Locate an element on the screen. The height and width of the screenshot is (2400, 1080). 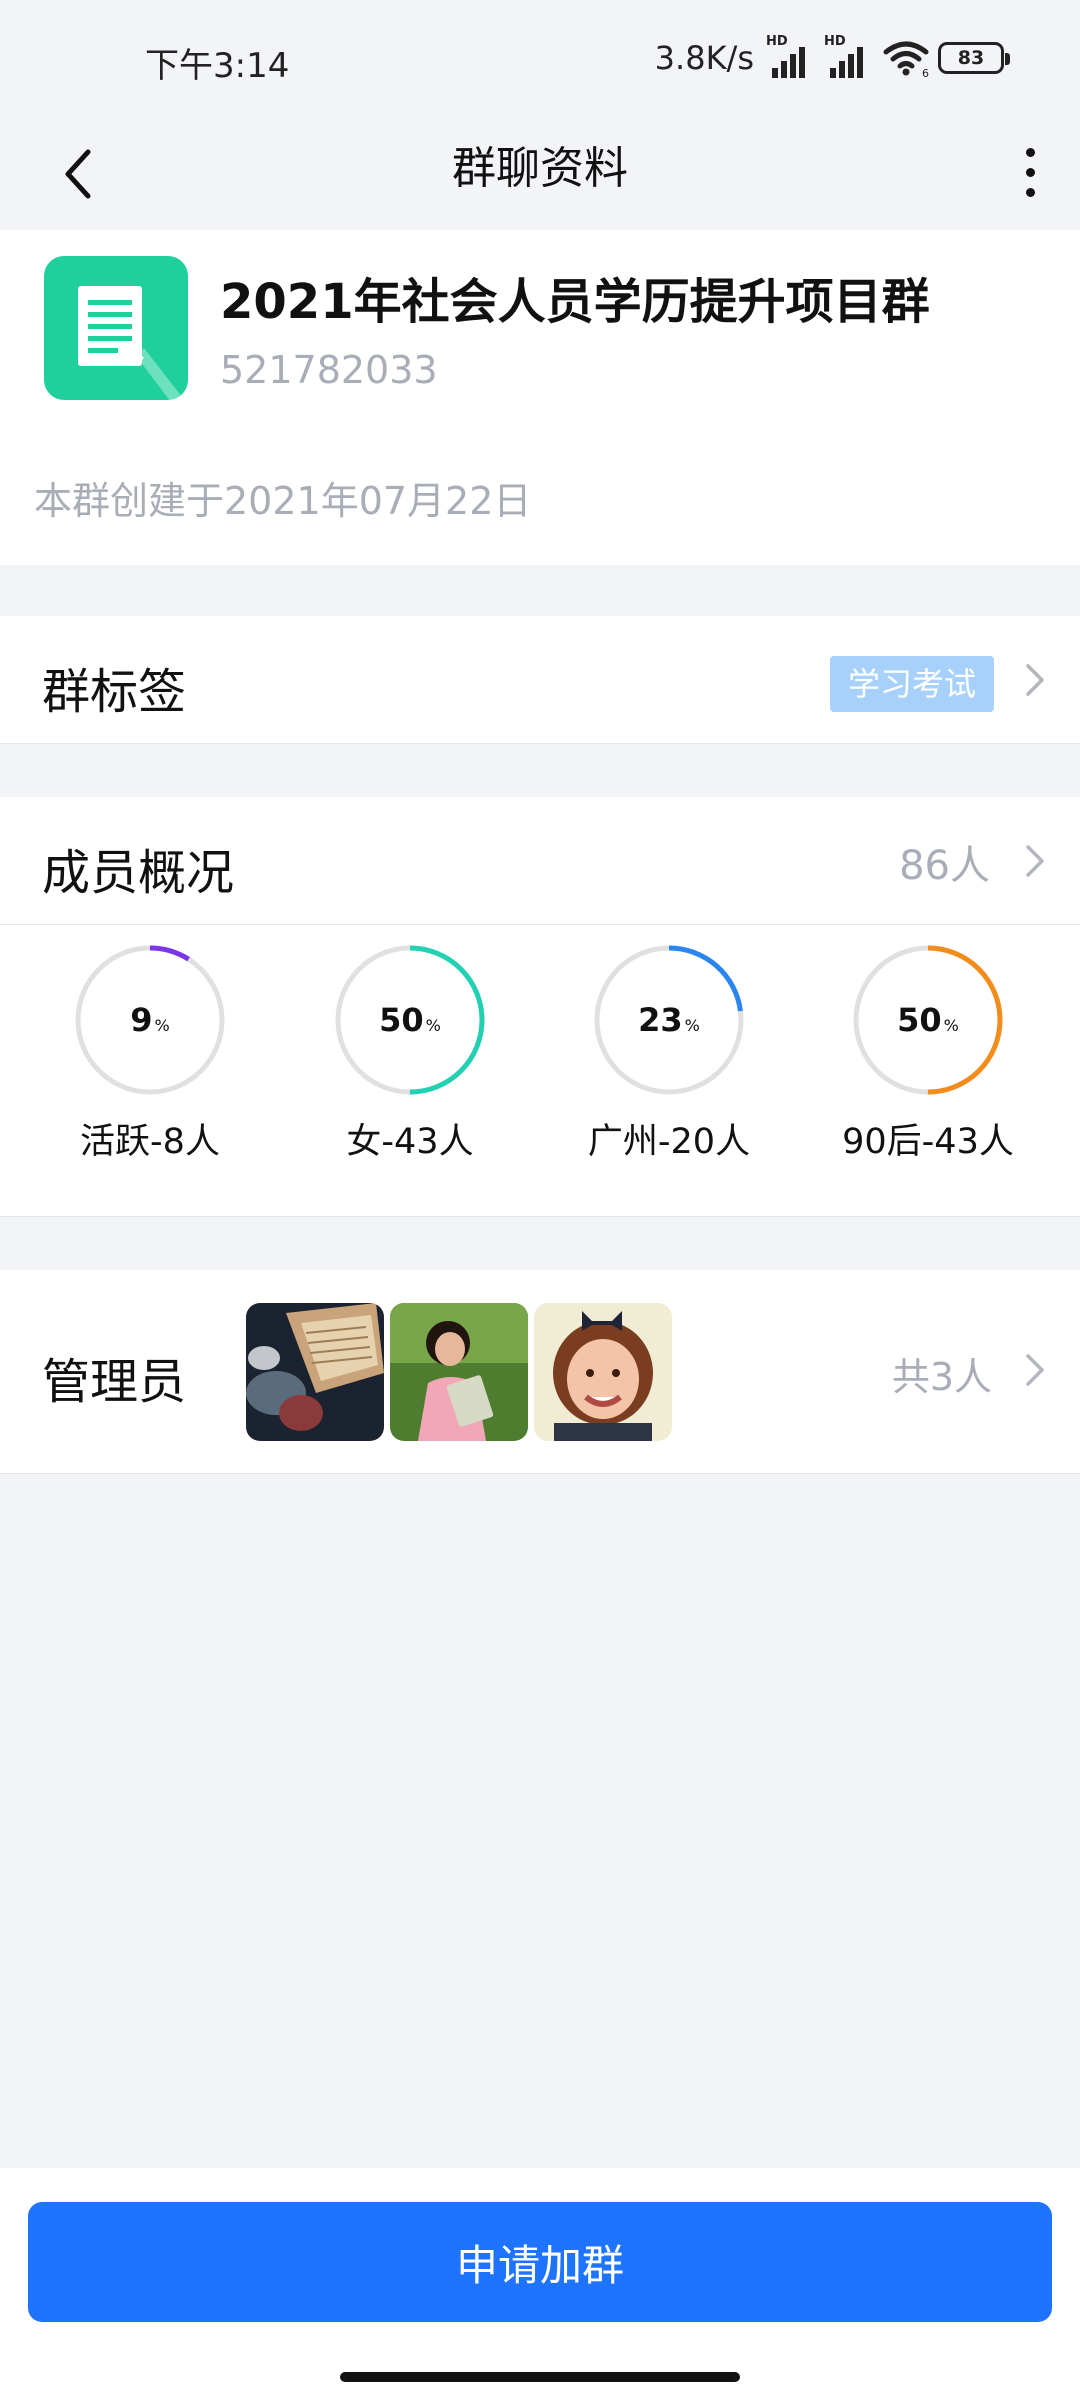
bottom-action-bar: 申请加群 is located at coordinates (540, 2284).